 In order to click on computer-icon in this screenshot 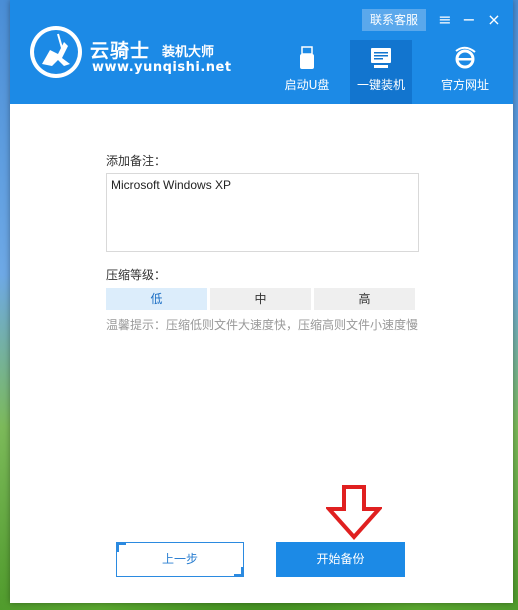, I will do `click(381, 58)`.